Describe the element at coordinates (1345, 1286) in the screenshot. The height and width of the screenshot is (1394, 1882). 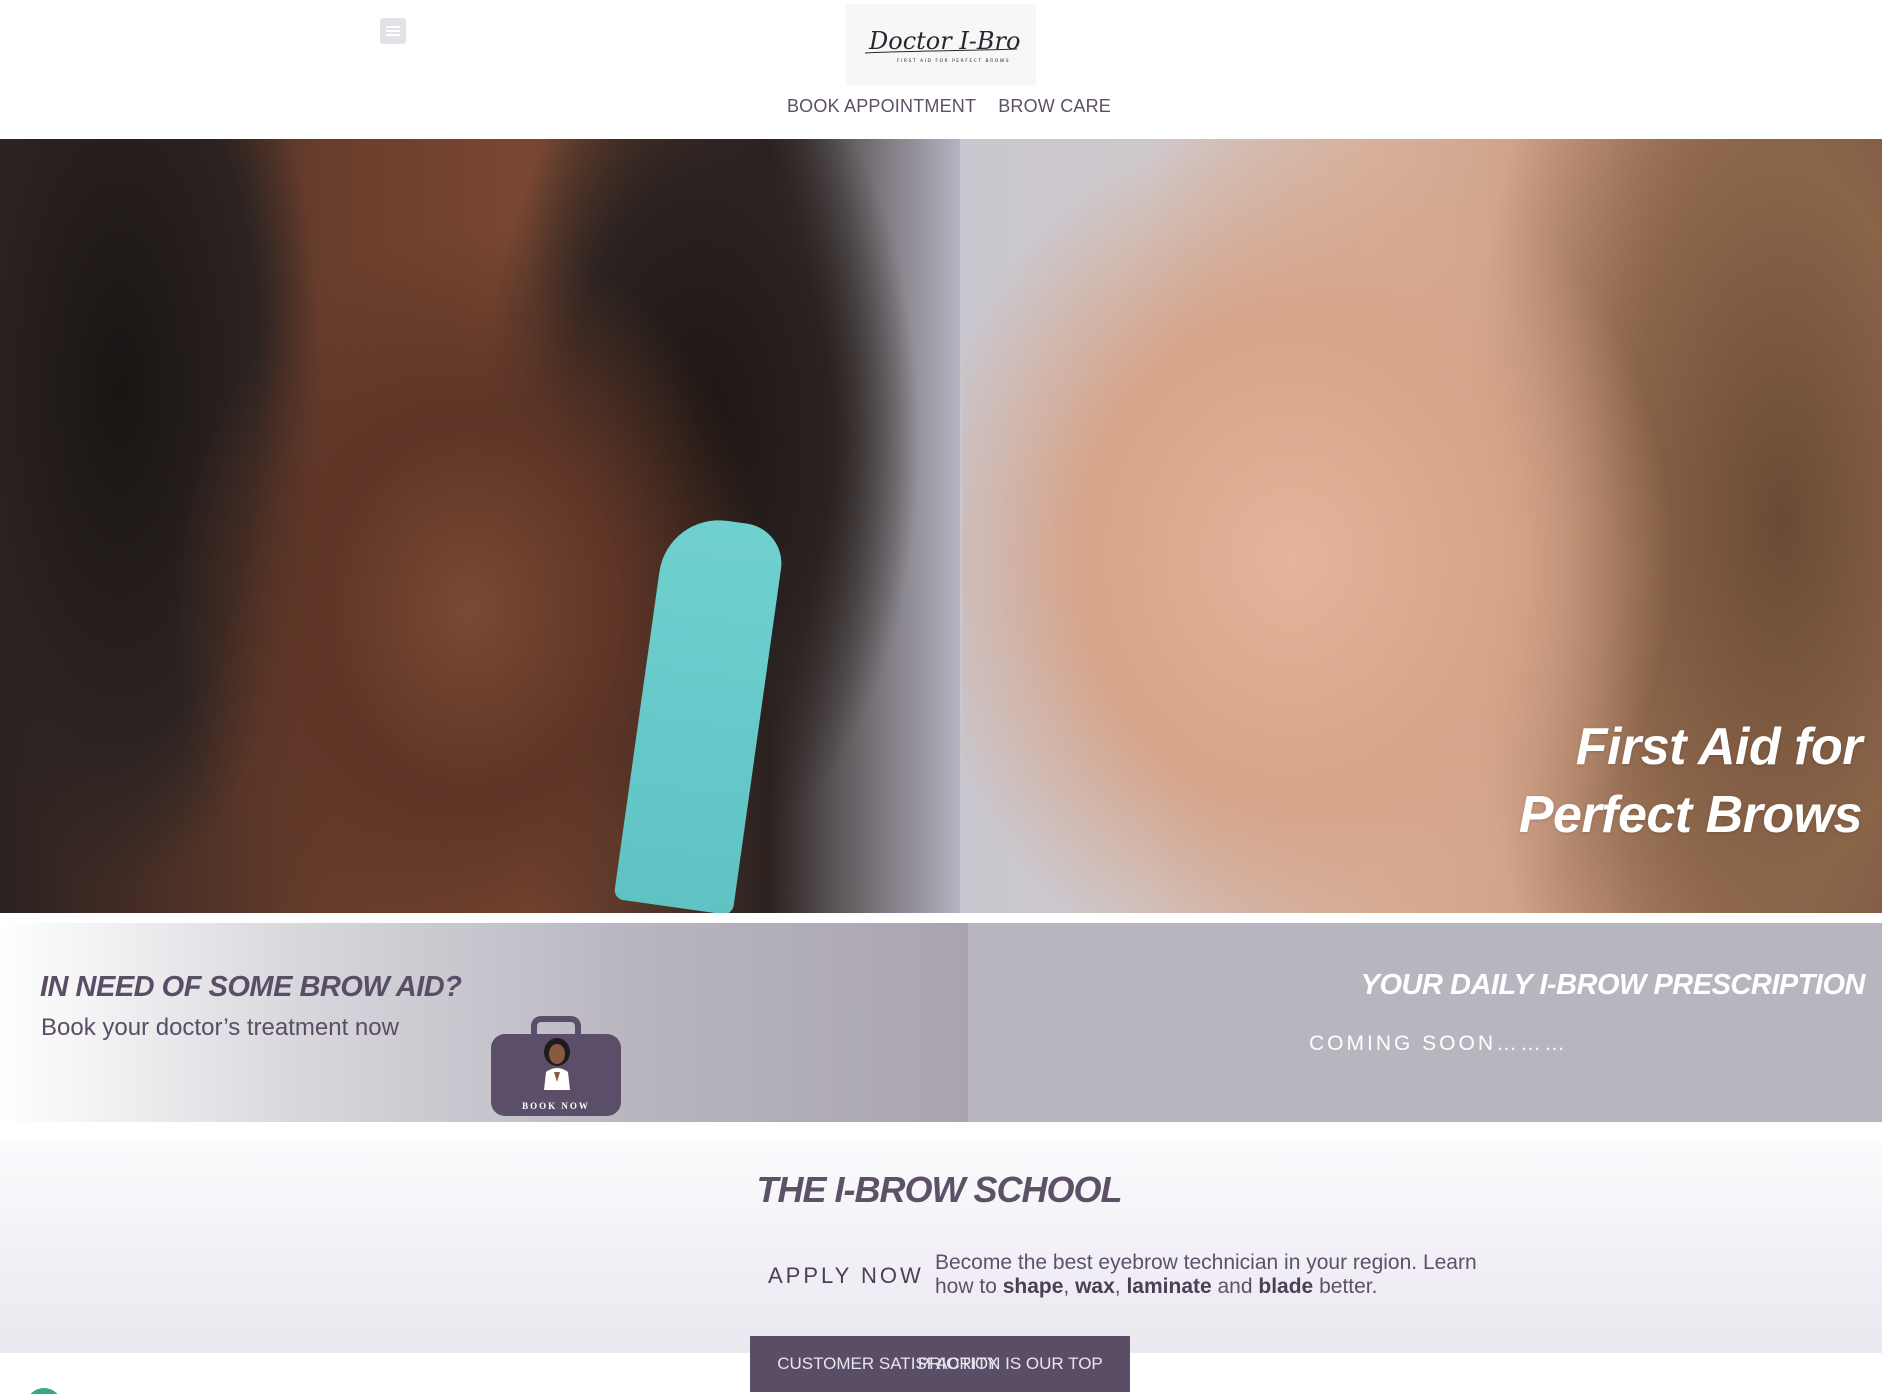
I see `desc-end: better.` at that location.